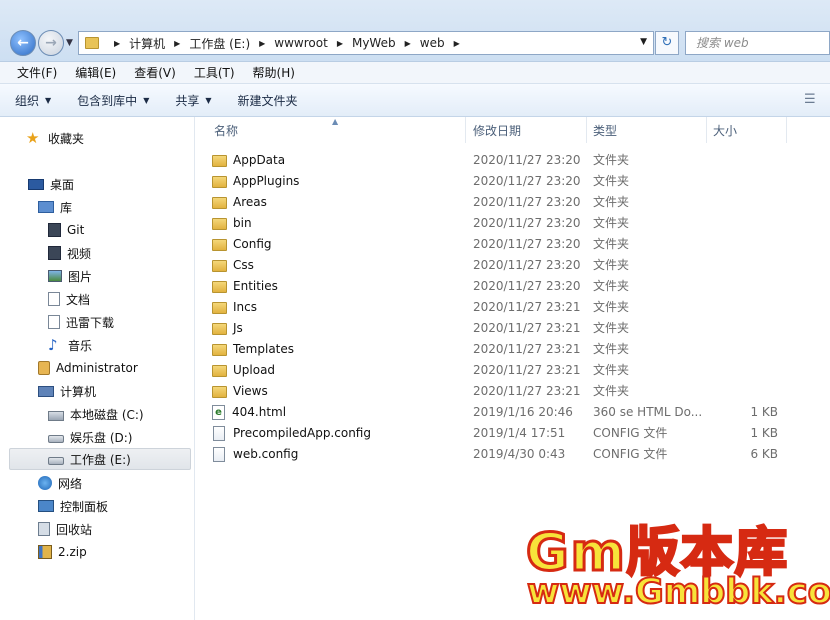 The image size is (830, 620). What do you see at coordinates (513, 244) in the screenshot?
I see `file-row: Config 2020/11/27 23:20 文件夹` at bounding box center [513, 244].